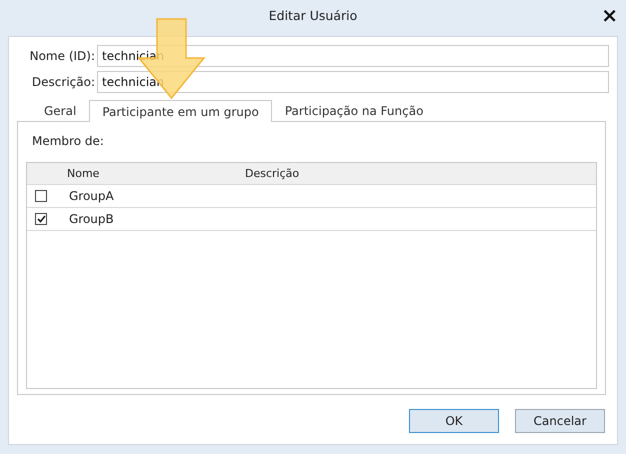 Image resolution: width=626 pixels, height=454 pixels. Describe the element at coordinates (354, 110) in the screenshot. I see `tab: Participação na Função` at that location.